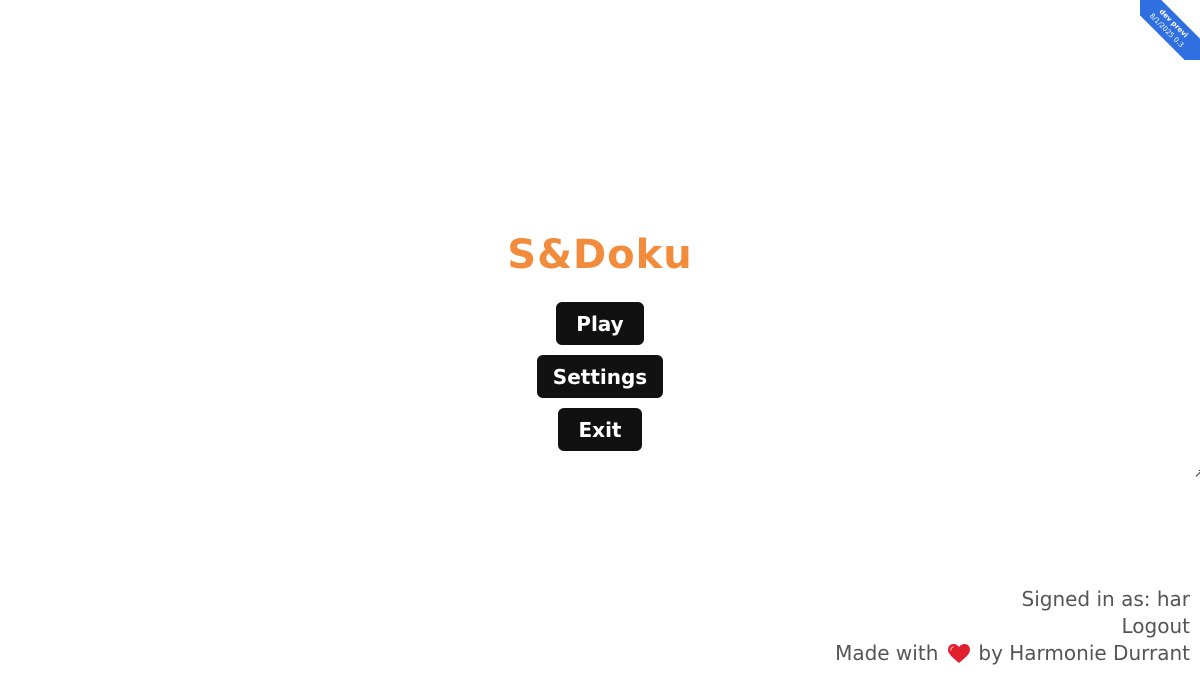  Describe the element at coordinates (887, 653) in the screenshot. I see `made-with-label: Made with` at that location.